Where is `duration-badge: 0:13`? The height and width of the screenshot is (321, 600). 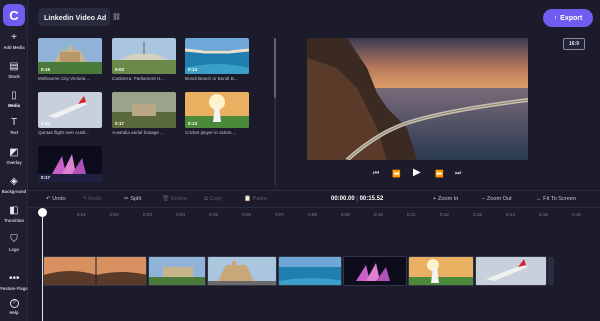 duration-badge: 0:13 is located at coordinates (193, 123).